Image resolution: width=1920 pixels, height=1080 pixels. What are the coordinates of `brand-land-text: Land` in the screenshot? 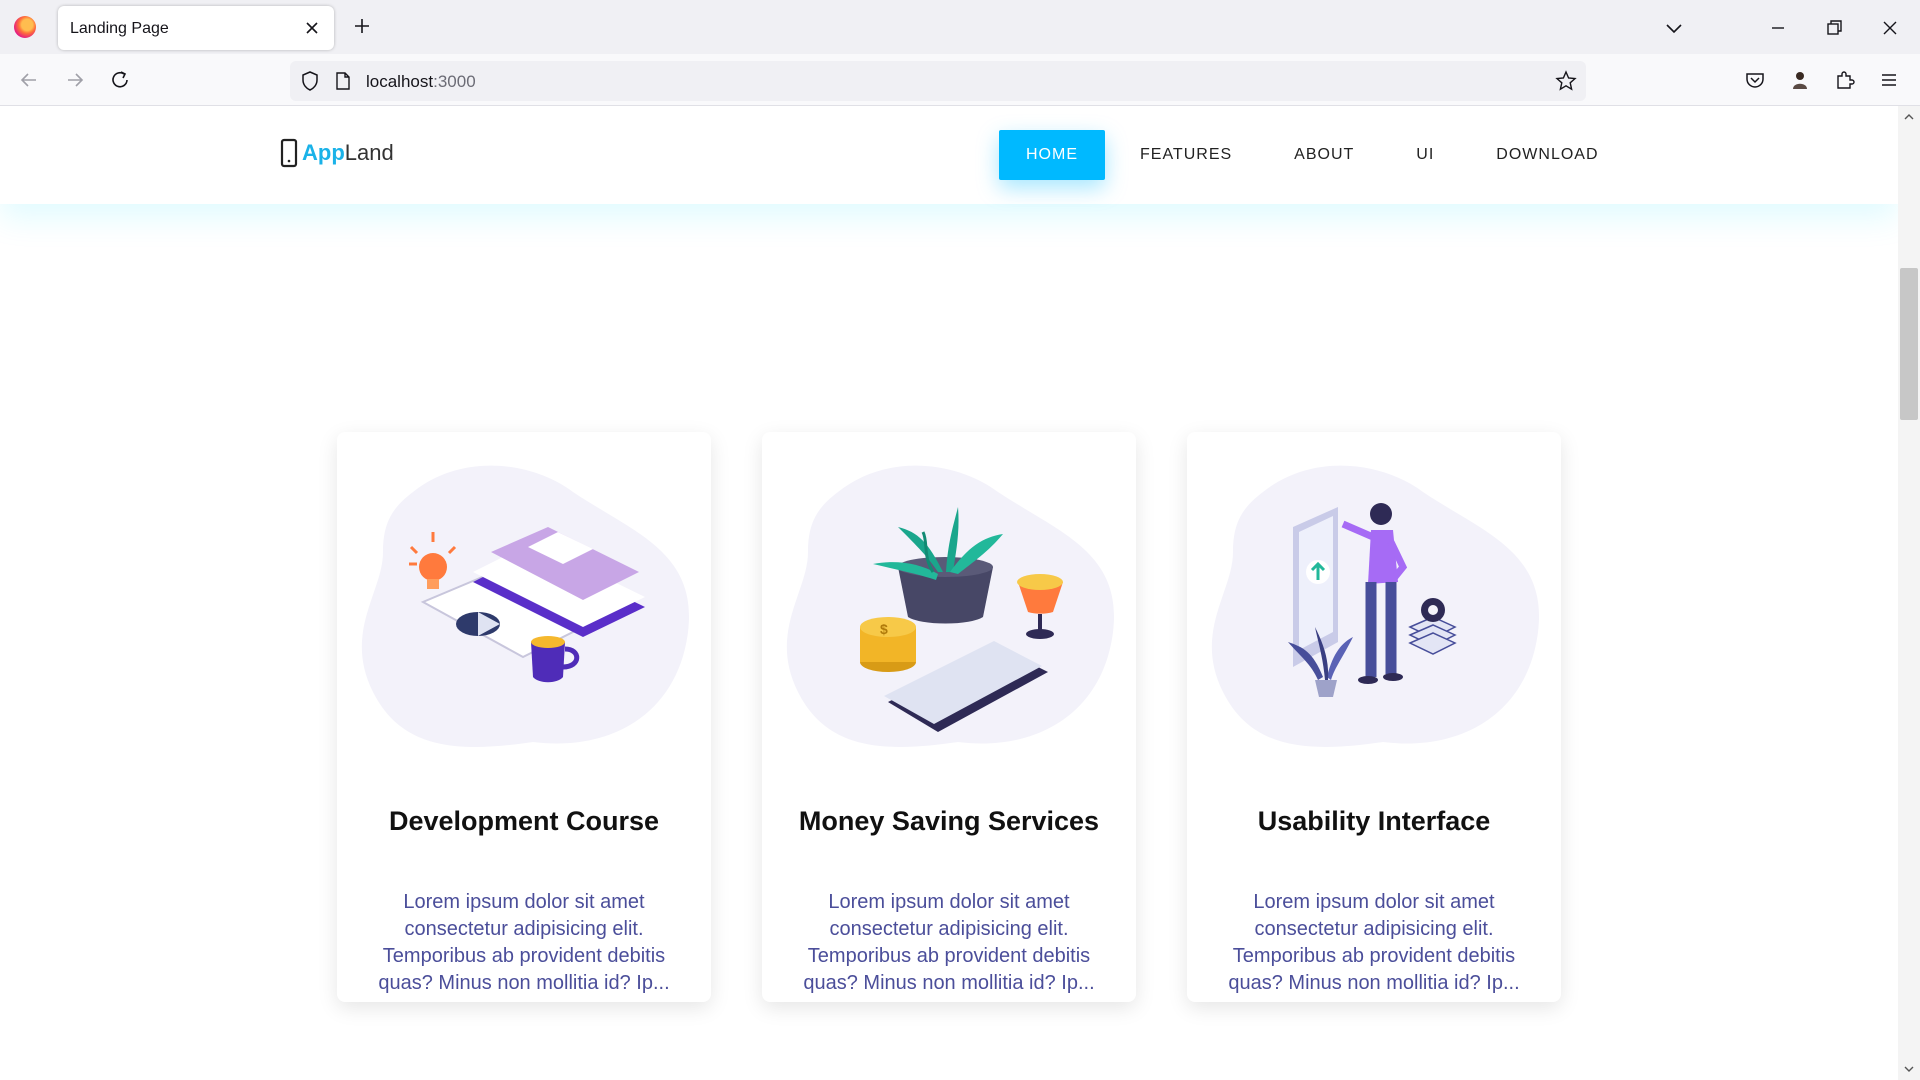 It's located at (369, 152).